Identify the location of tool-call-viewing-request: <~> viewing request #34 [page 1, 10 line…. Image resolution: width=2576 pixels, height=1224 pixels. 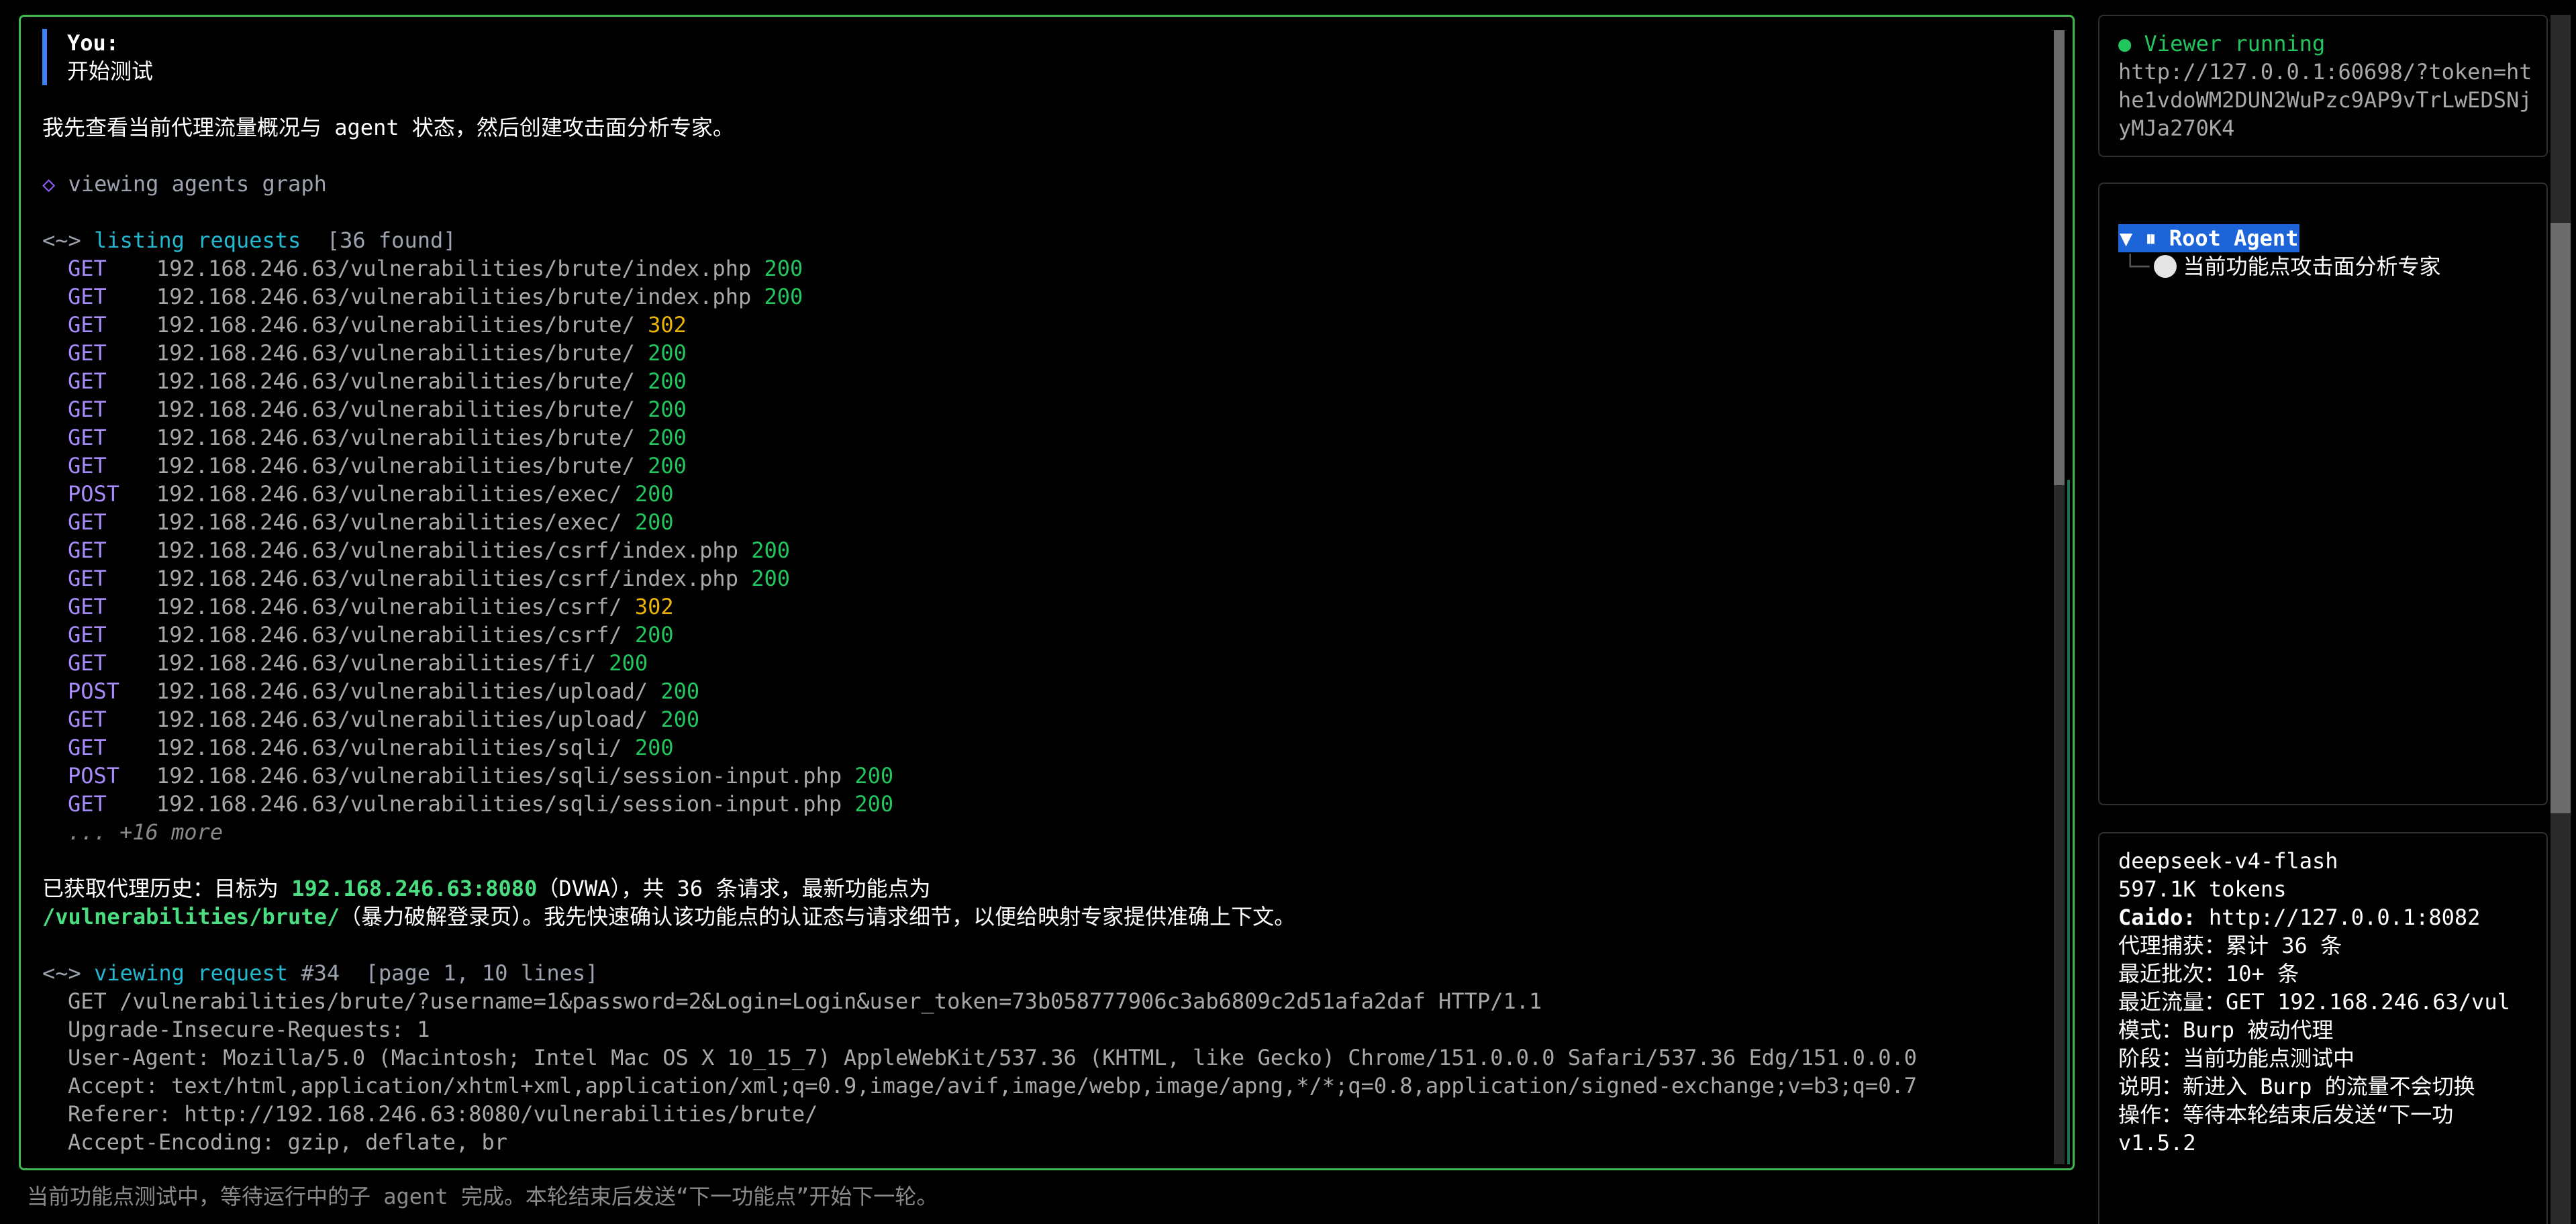
(1045, 973).